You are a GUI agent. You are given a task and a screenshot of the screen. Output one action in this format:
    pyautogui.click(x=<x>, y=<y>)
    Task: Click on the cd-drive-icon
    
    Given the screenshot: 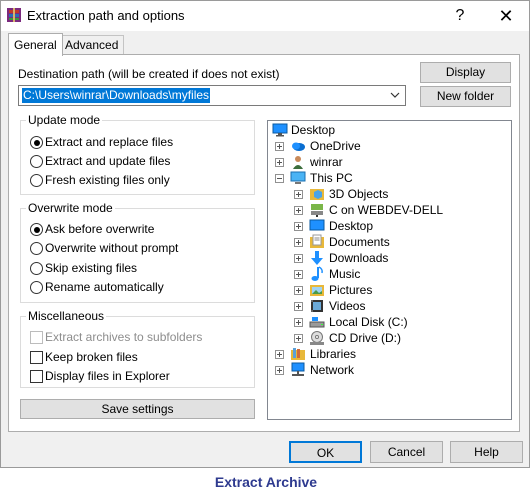 What is the action you would take?
    pyautogui.click(x=317, y=338)
    